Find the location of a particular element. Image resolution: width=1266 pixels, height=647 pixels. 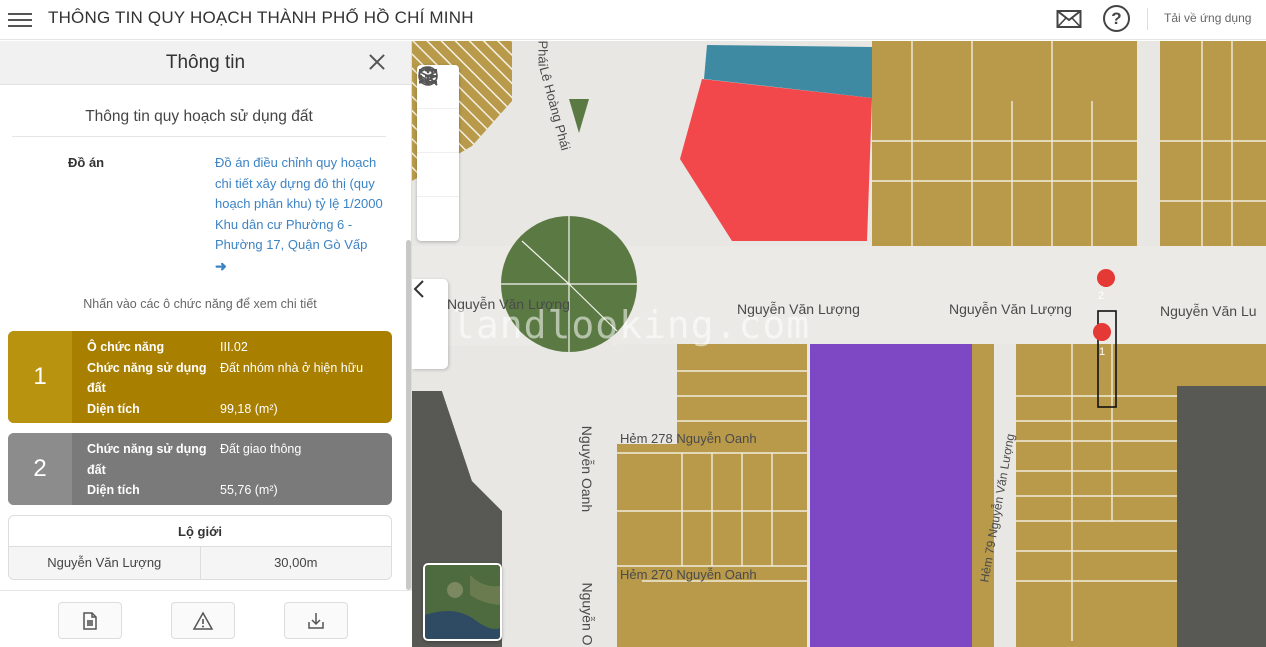

row-value: Đất nhóm nhà ở hiện hữu is located at coordinates (292, 367).